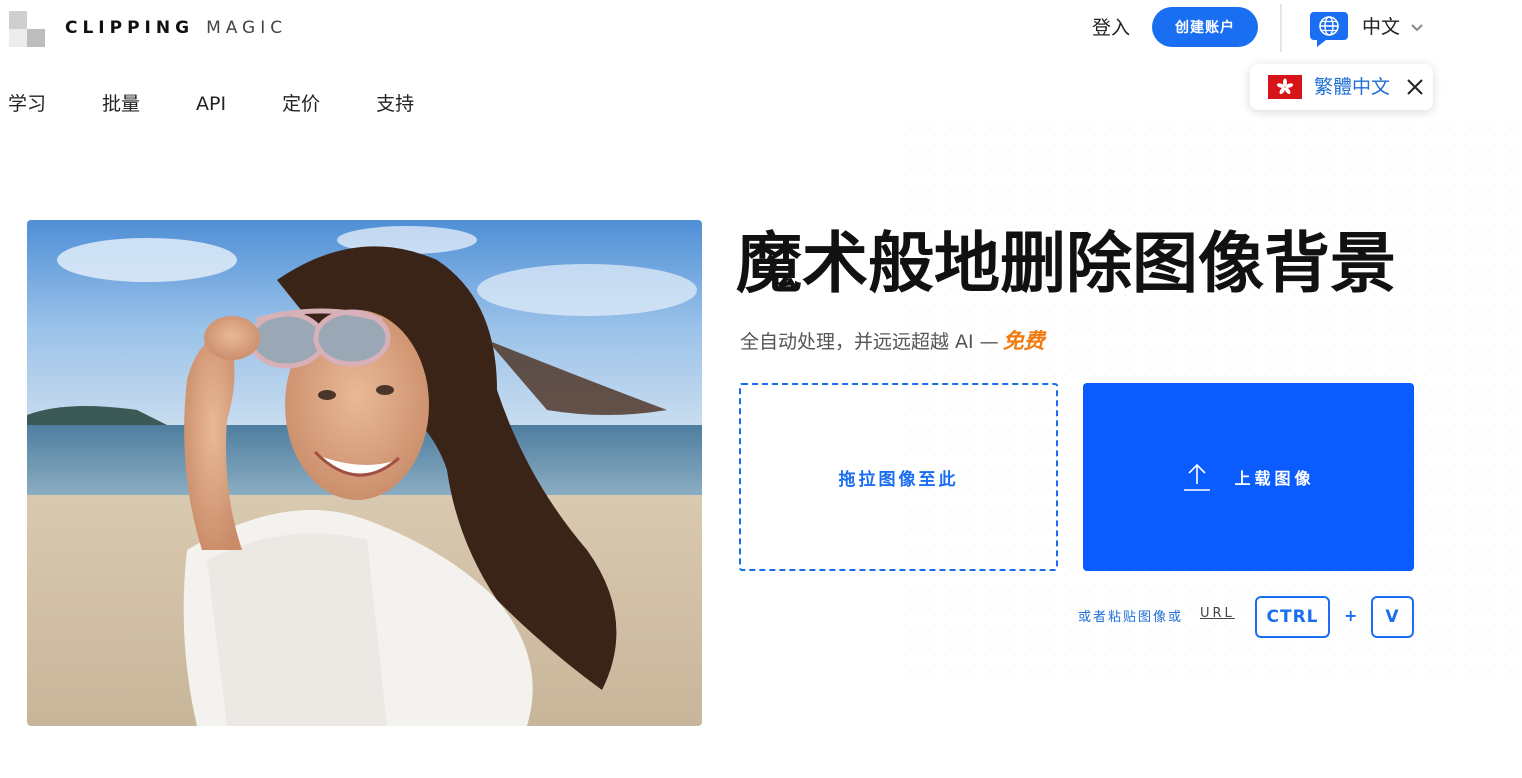 The height and width of the screenshot is (778, 1522). I want to click on hero-subtitle-text: 全自动处理，并远远超越 AI —, so click(869, 342).